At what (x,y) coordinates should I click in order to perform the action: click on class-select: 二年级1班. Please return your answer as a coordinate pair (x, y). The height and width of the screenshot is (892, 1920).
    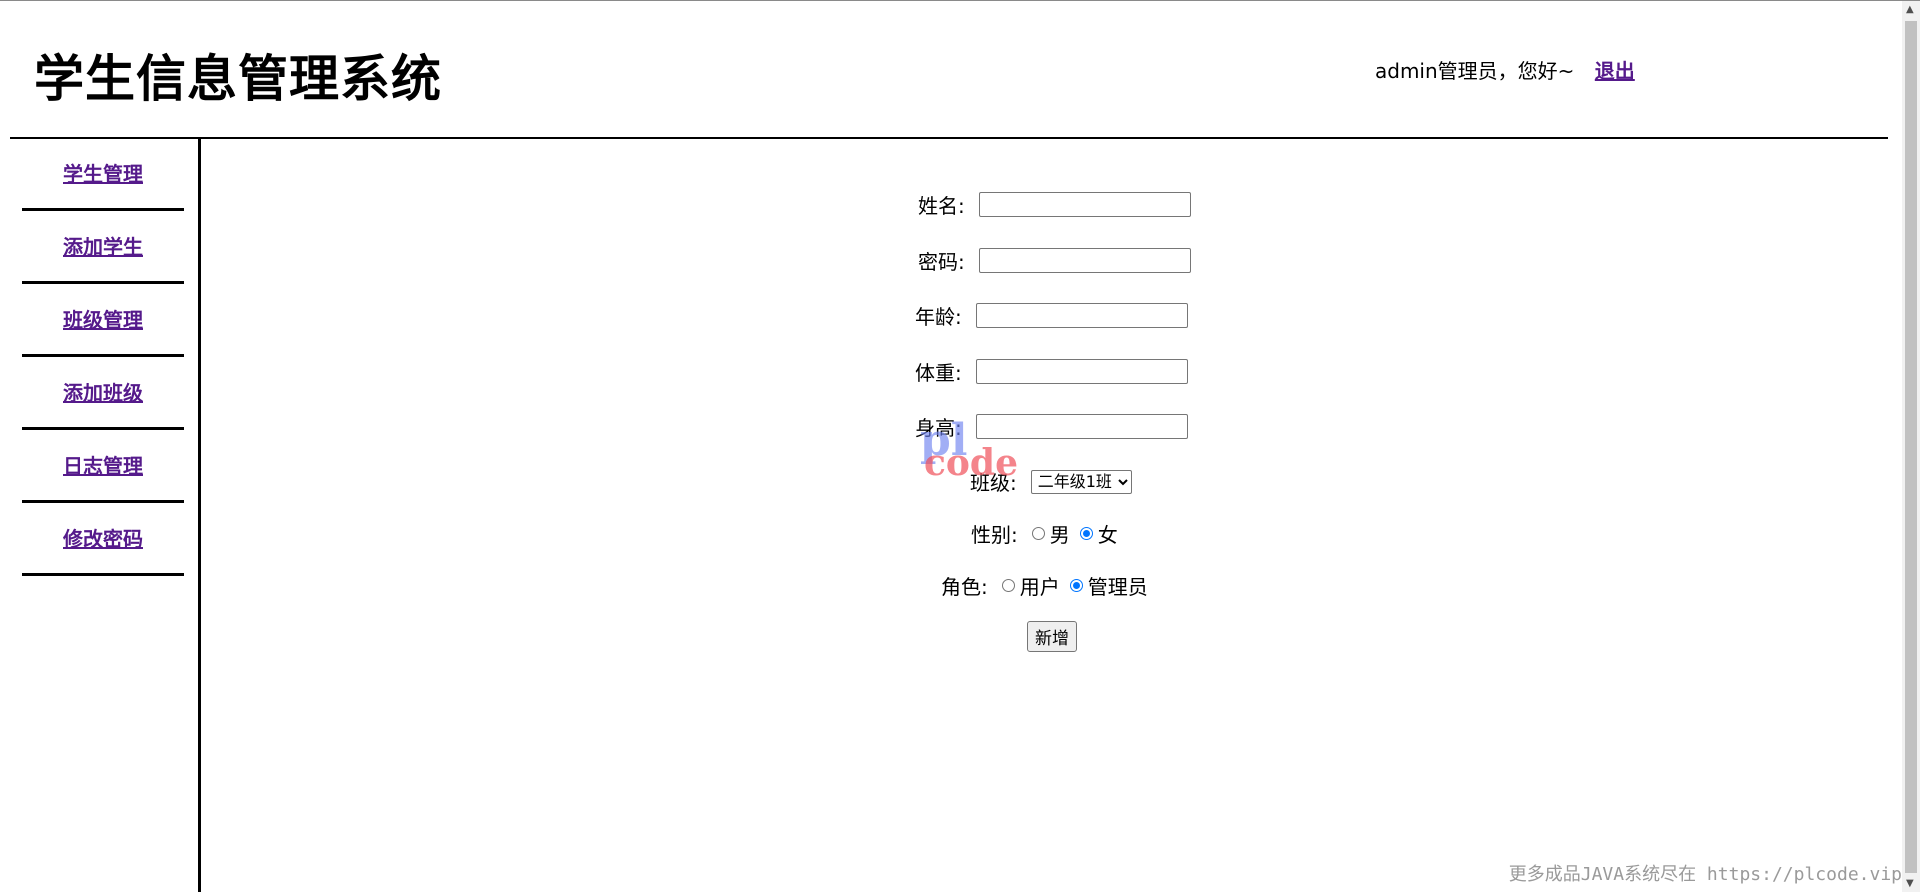
    Looking at the image, I should click on (1081, 481).